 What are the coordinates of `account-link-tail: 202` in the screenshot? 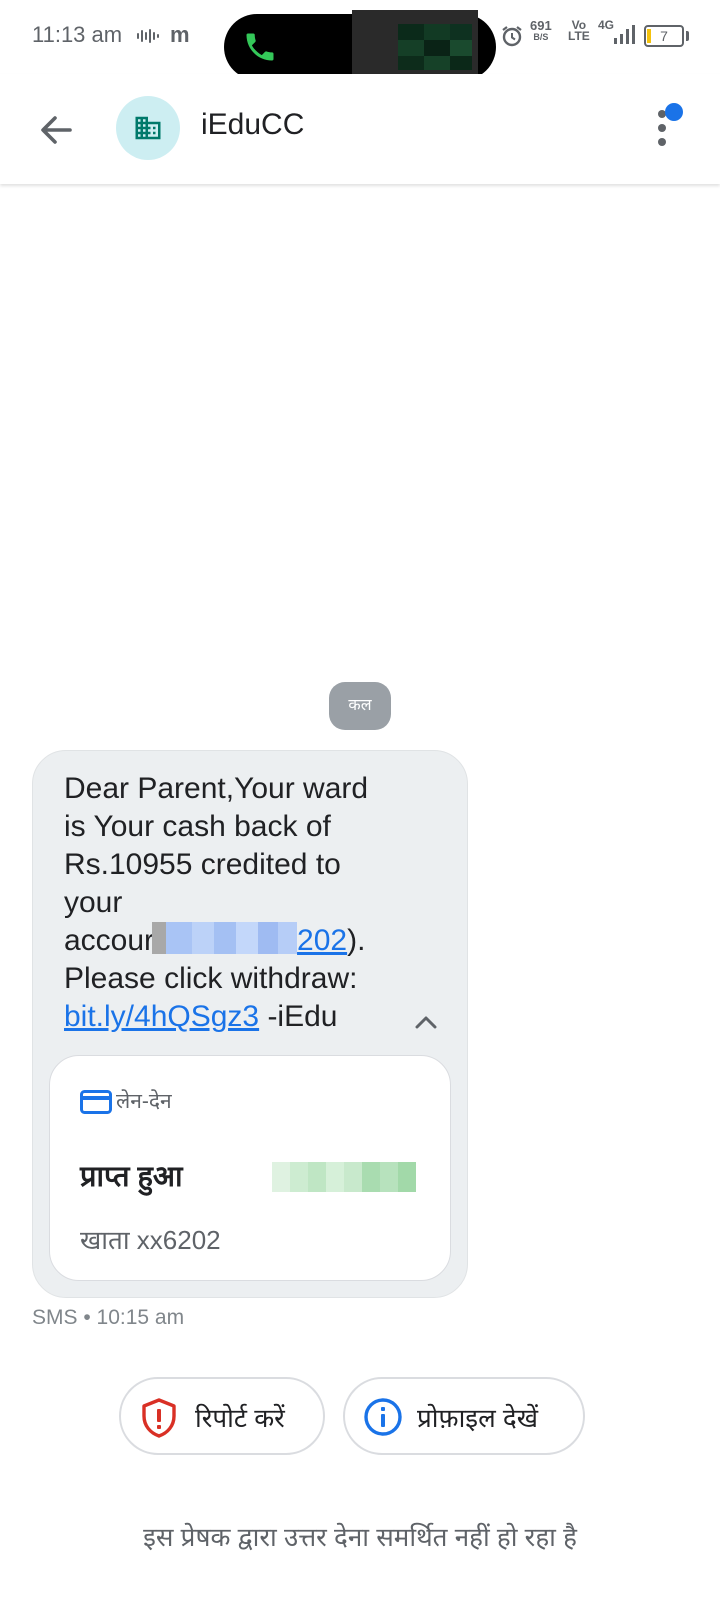 It's located at (322, 940).